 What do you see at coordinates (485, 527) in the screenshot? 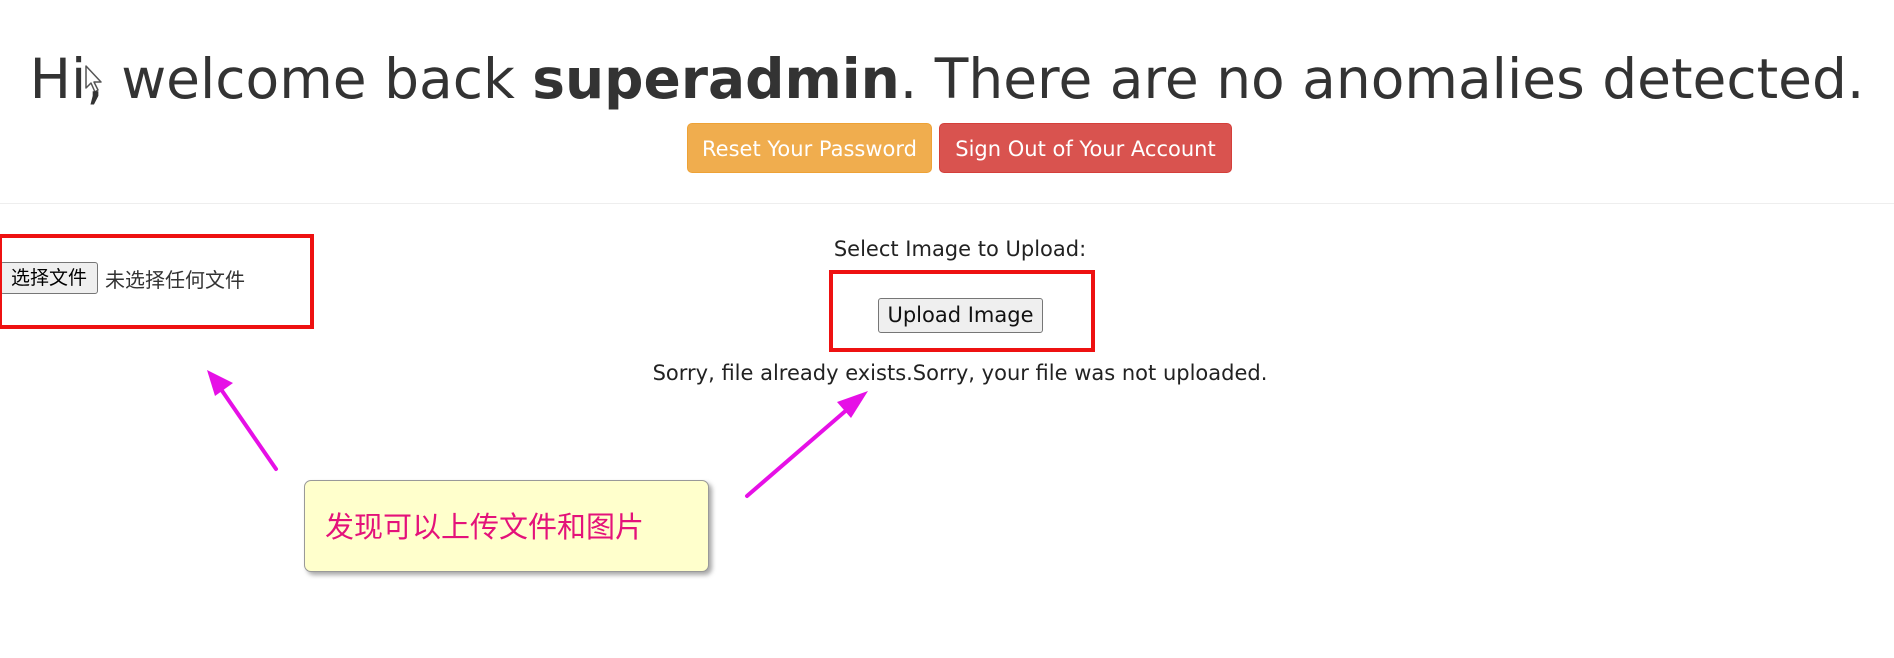
I see `annotation-note-text: 发现可以上传文件和图片` at bounding box center [485, 527].